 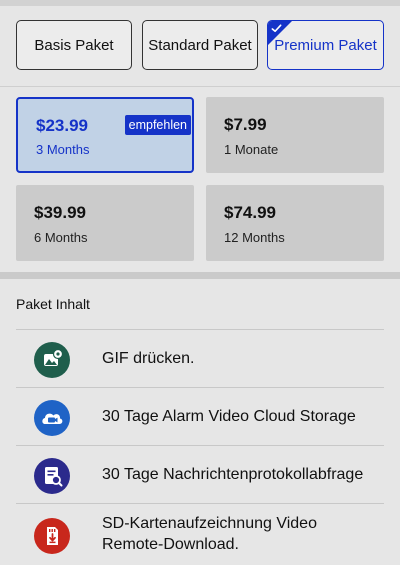 I want to click on section-title: Paket Inhalt, so click(x=53, y=304).